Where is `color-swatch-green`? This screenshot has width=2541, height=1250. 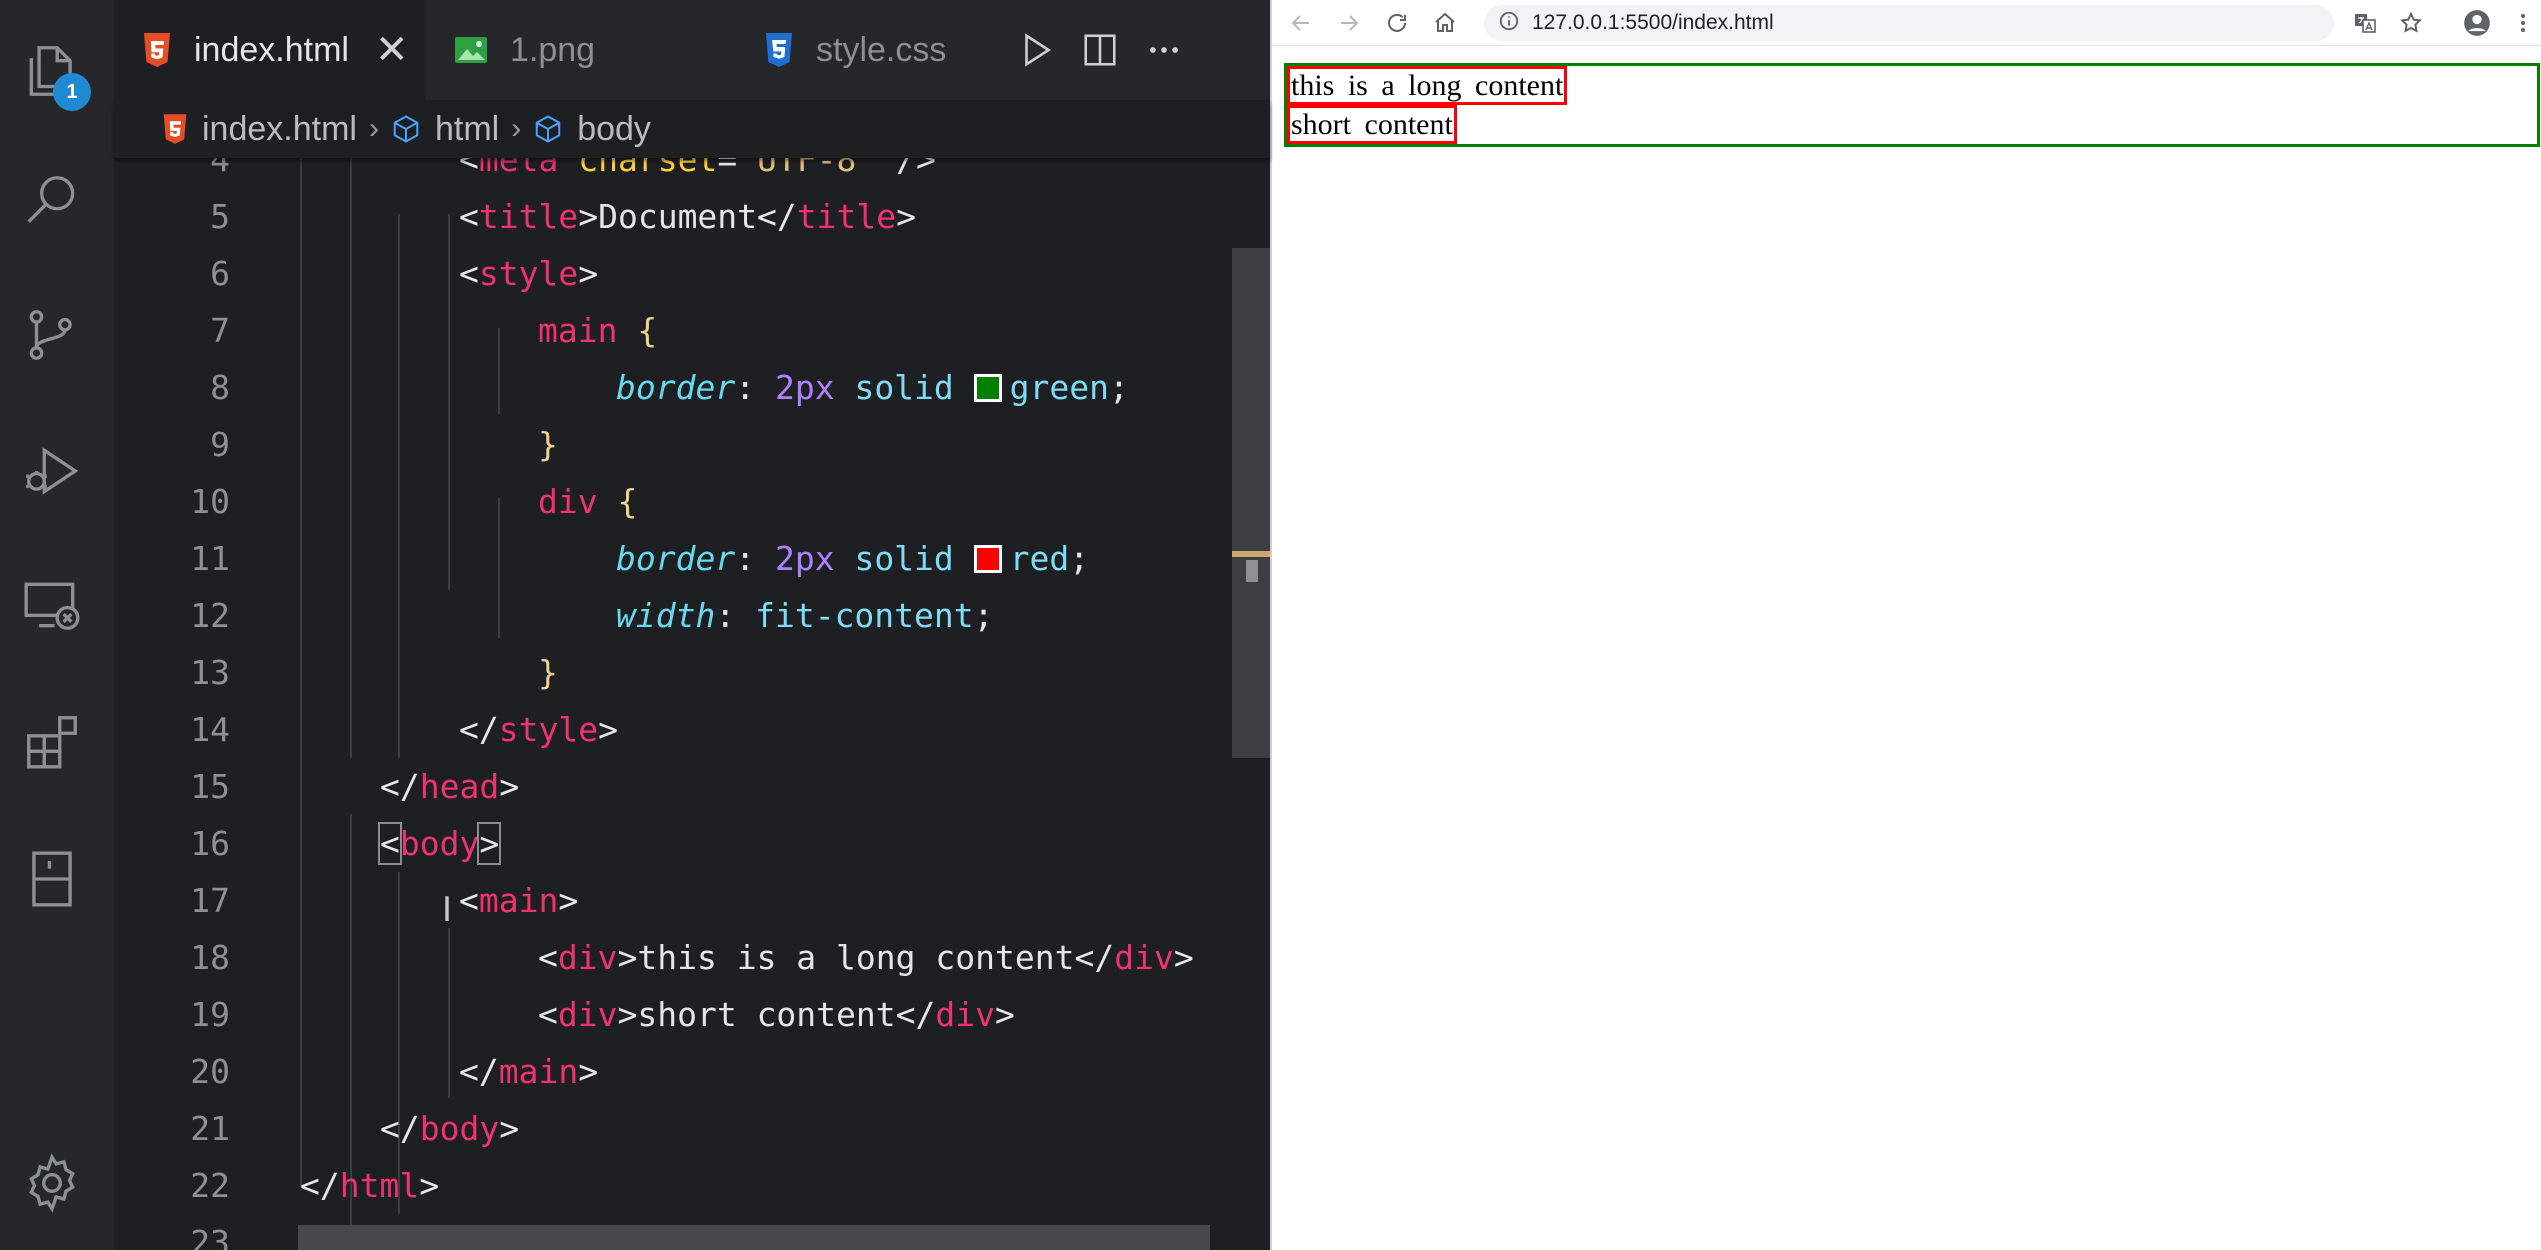
color-swatch-green is located at coordinates (987, 388).